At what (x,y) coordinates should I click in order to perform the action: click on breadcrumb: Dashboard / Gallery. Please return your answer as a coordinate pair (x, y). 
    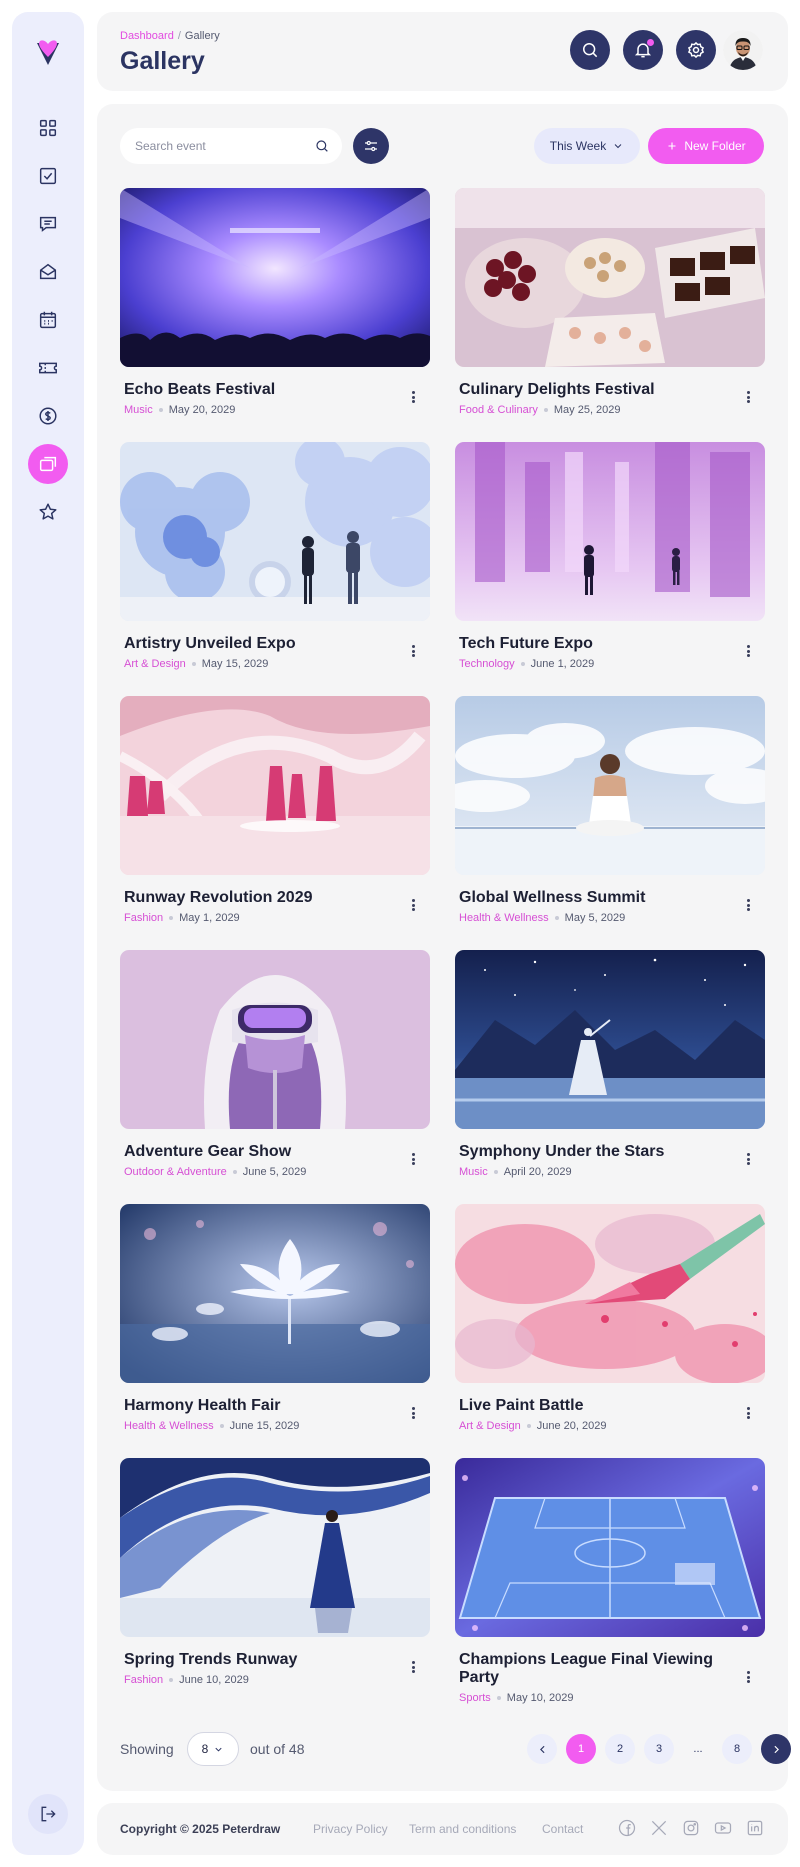
    Looking at the image, I should click on (170, 36).